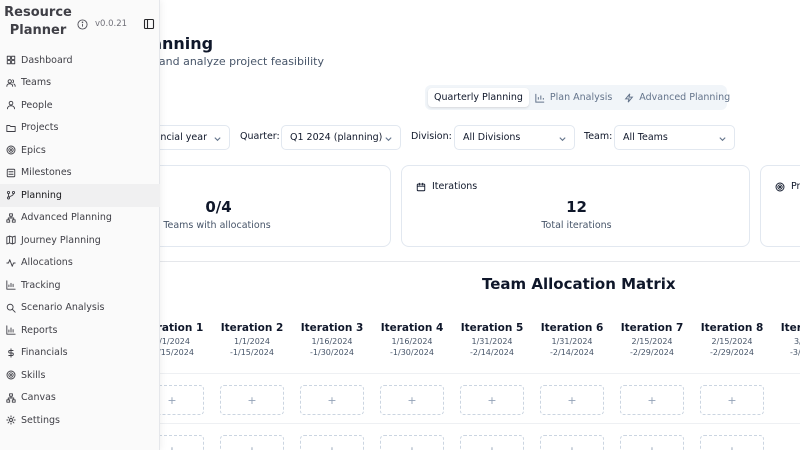  I want to click on version-label: v0.0.21, so click(111, 24).